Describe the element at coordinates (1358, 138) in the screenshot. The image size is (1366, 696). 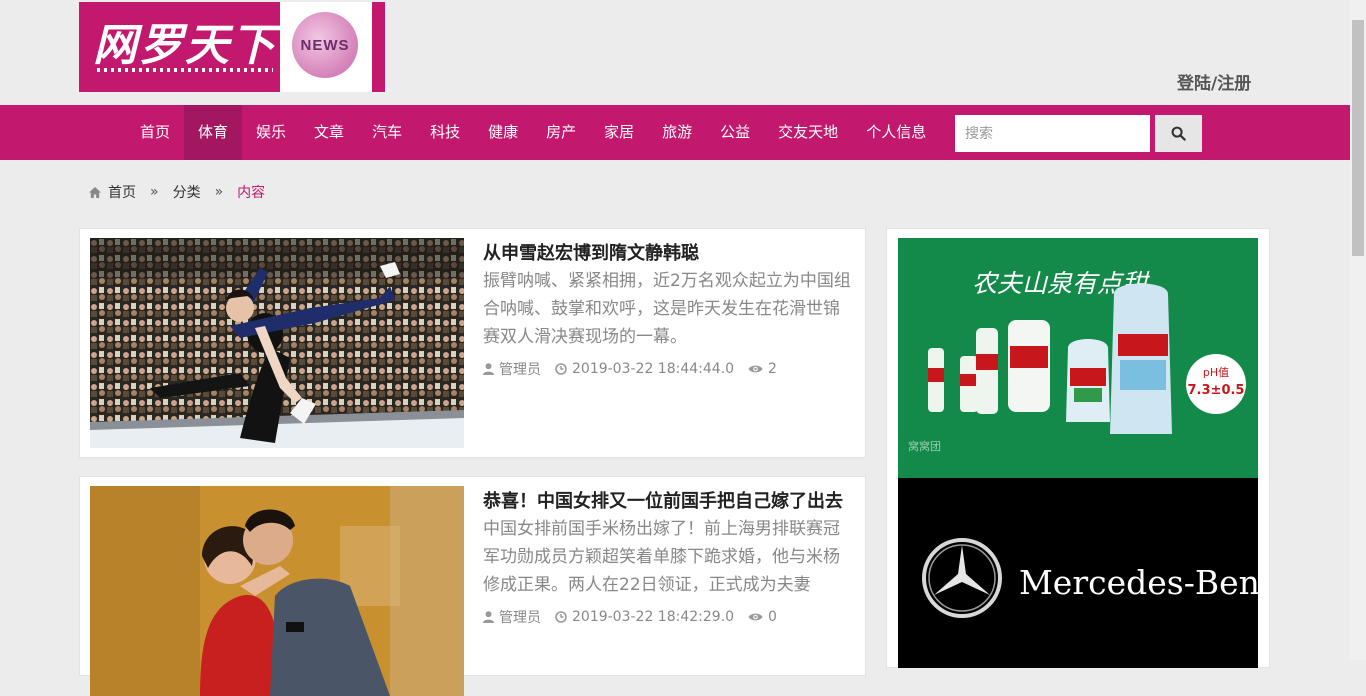
I see `scrollbar-thumb` at that location.